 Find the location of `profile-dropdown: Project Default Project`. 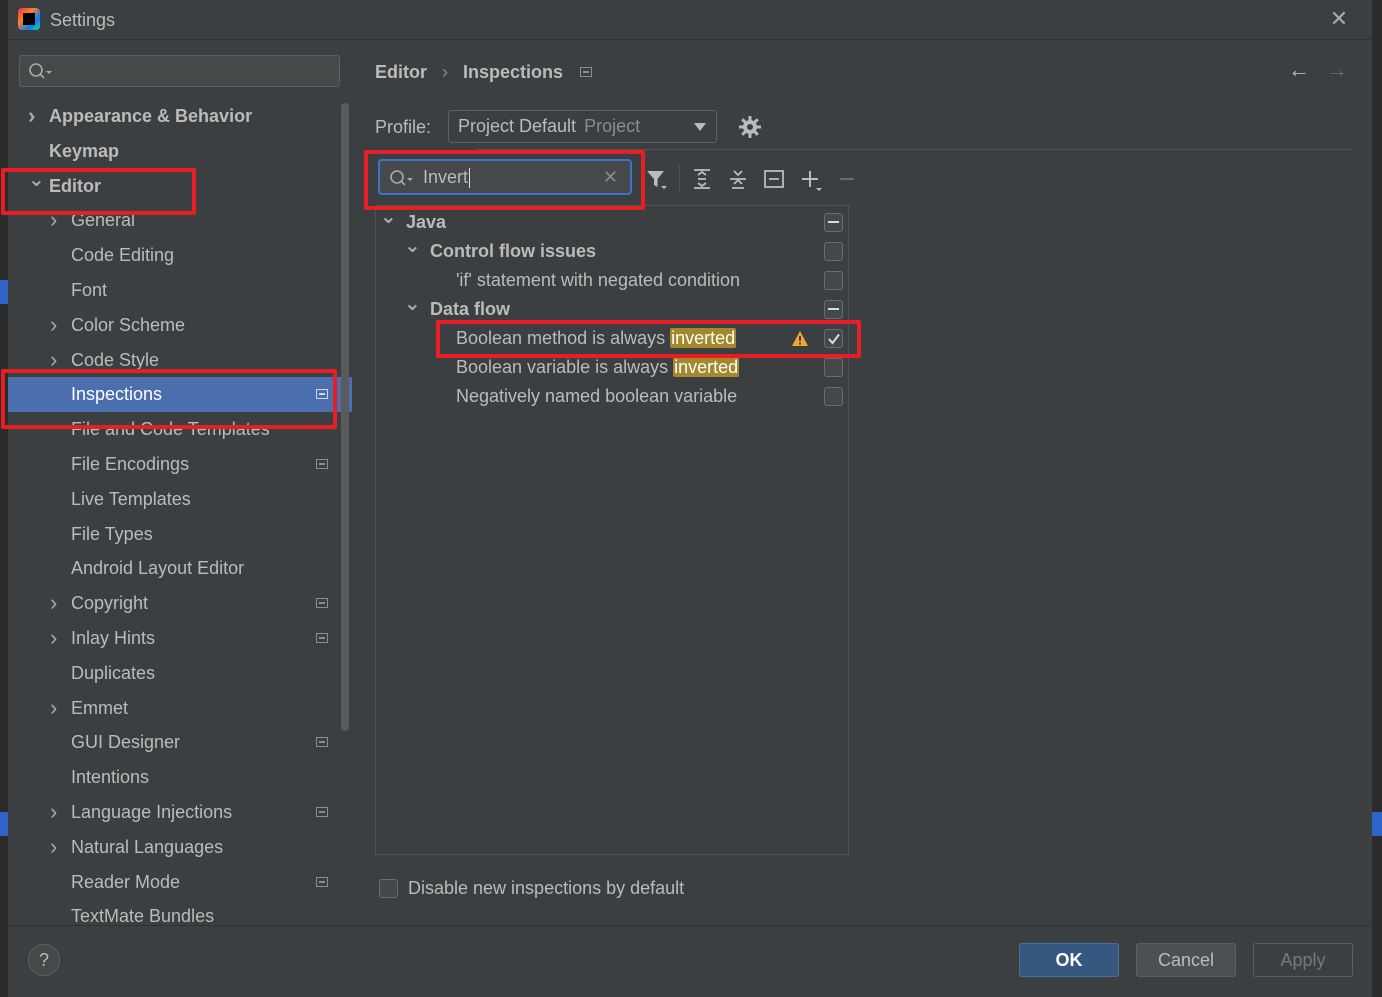

profile-dropdown: Project Default Project is located at coordinates (582, 126).